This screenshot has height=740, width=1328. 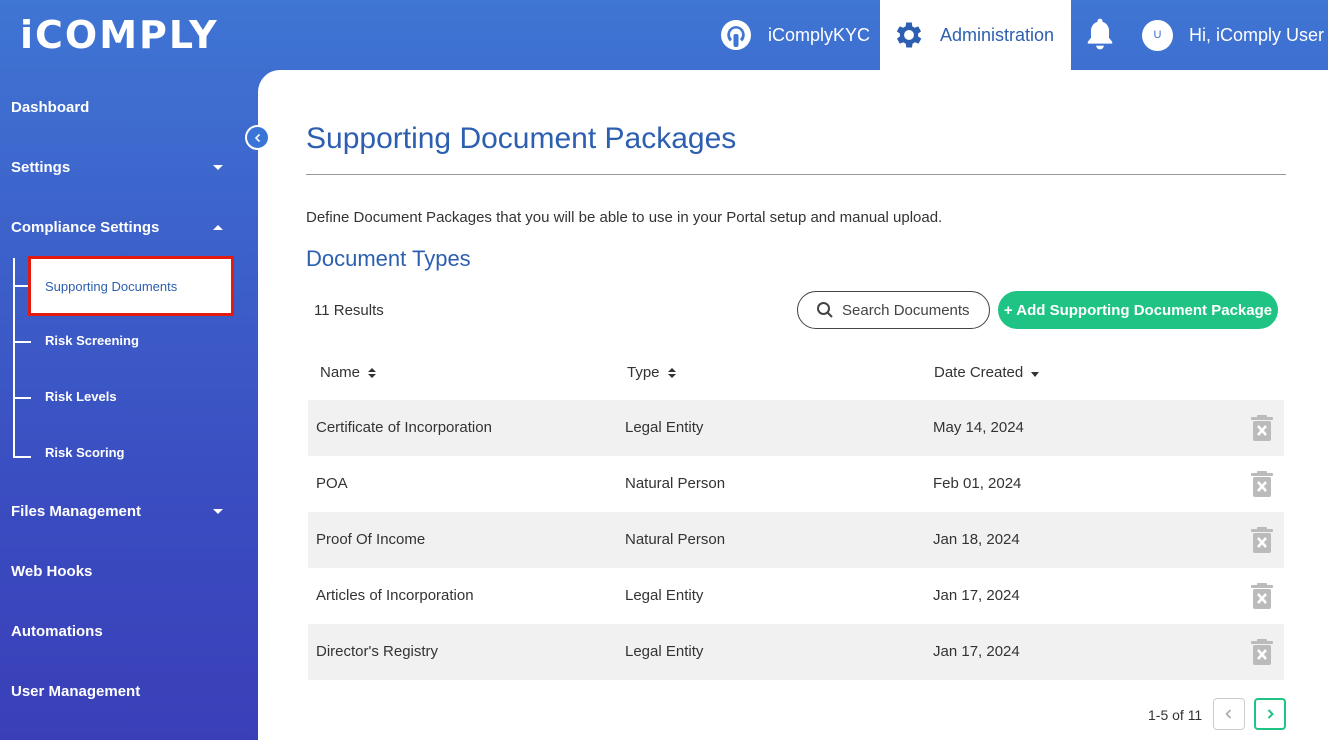 What do you see at coordinates (50, 107) in the screenshot?
I see `sidebar-item-label: Dashboard` at bounding box center [50, 107].